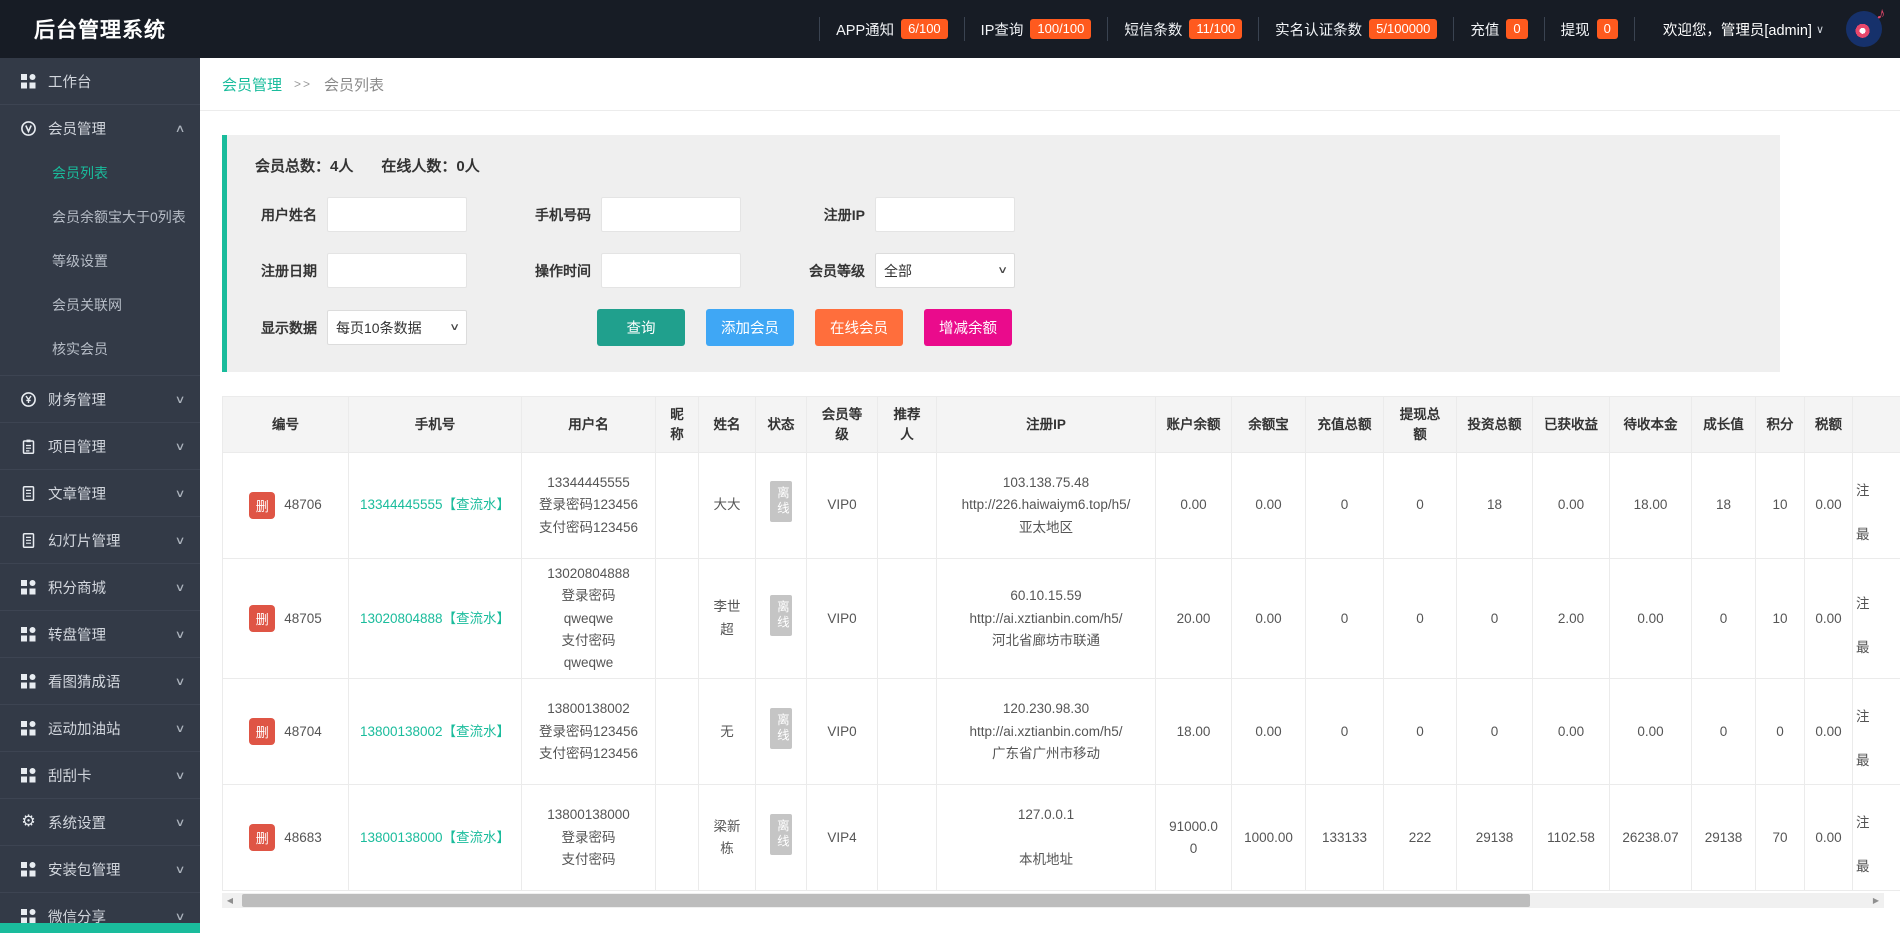 The width and height of the screenshot is (1900, 933). What do you see at coordinates (435, 504) in the screenshot?
I see `phone-flow-link: 13344445555【查流水】` at bounding box center [435, 504].